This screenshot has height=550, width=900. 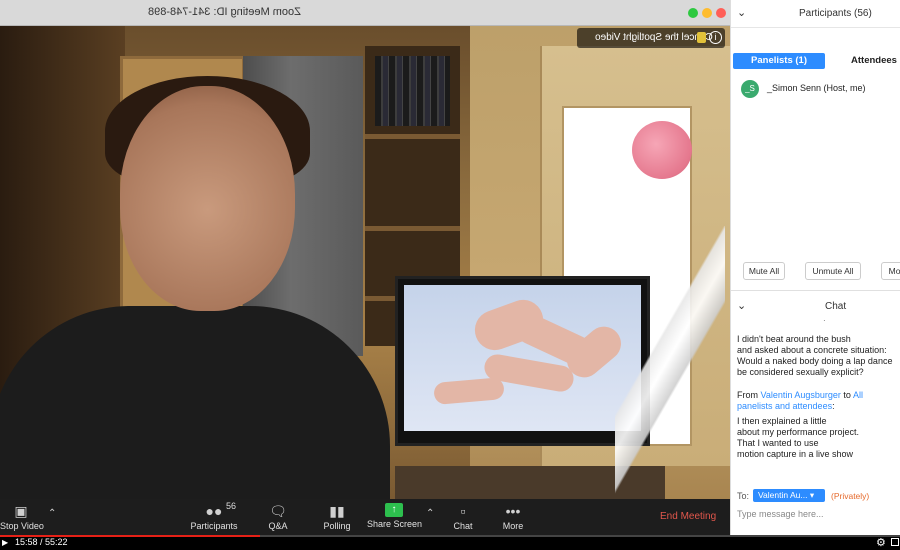 What do you see at coordinates (815, 361) in the screenshot?
I see `chat-message-line: Would a naked body doing a lap dance` at bounding box center [815, 361].